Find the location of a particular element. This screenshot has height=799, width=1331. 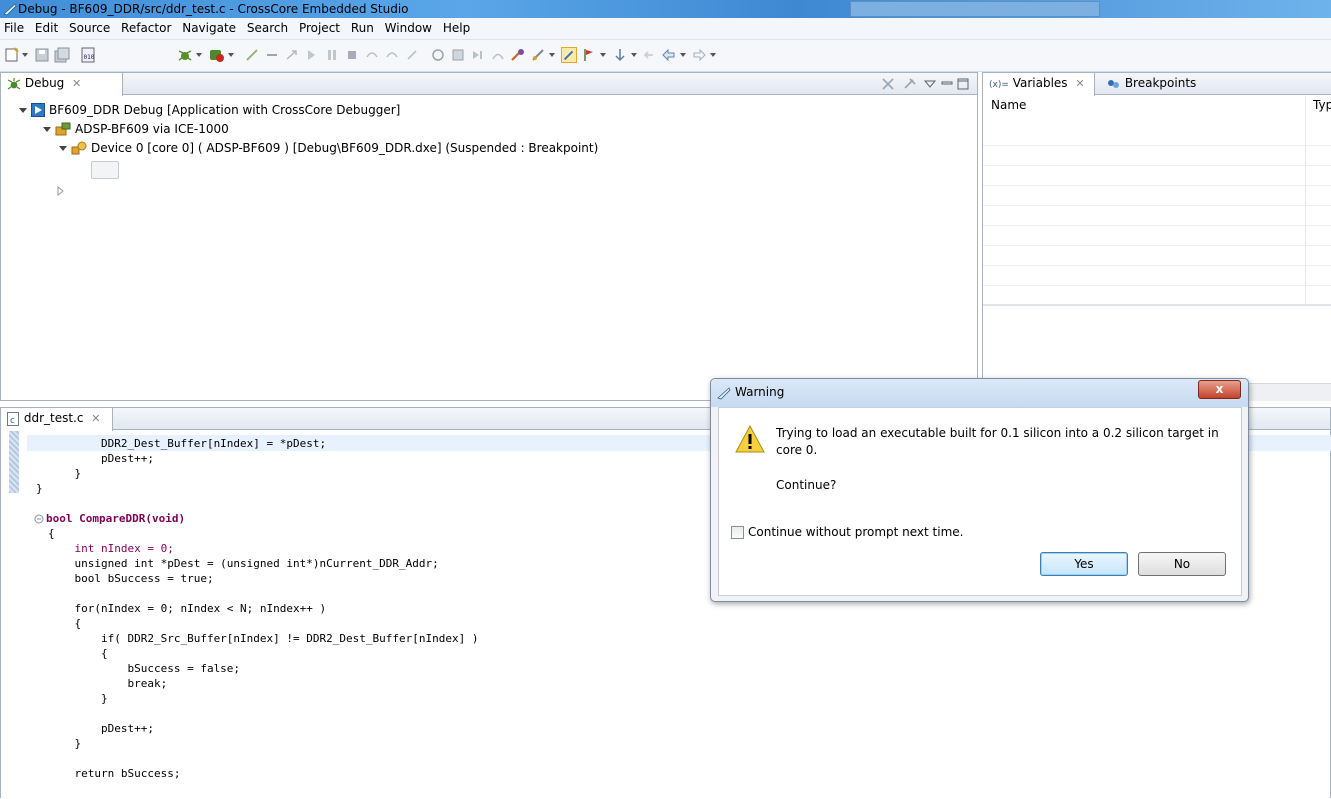

brush-icon is located at coordinates (518, 55).